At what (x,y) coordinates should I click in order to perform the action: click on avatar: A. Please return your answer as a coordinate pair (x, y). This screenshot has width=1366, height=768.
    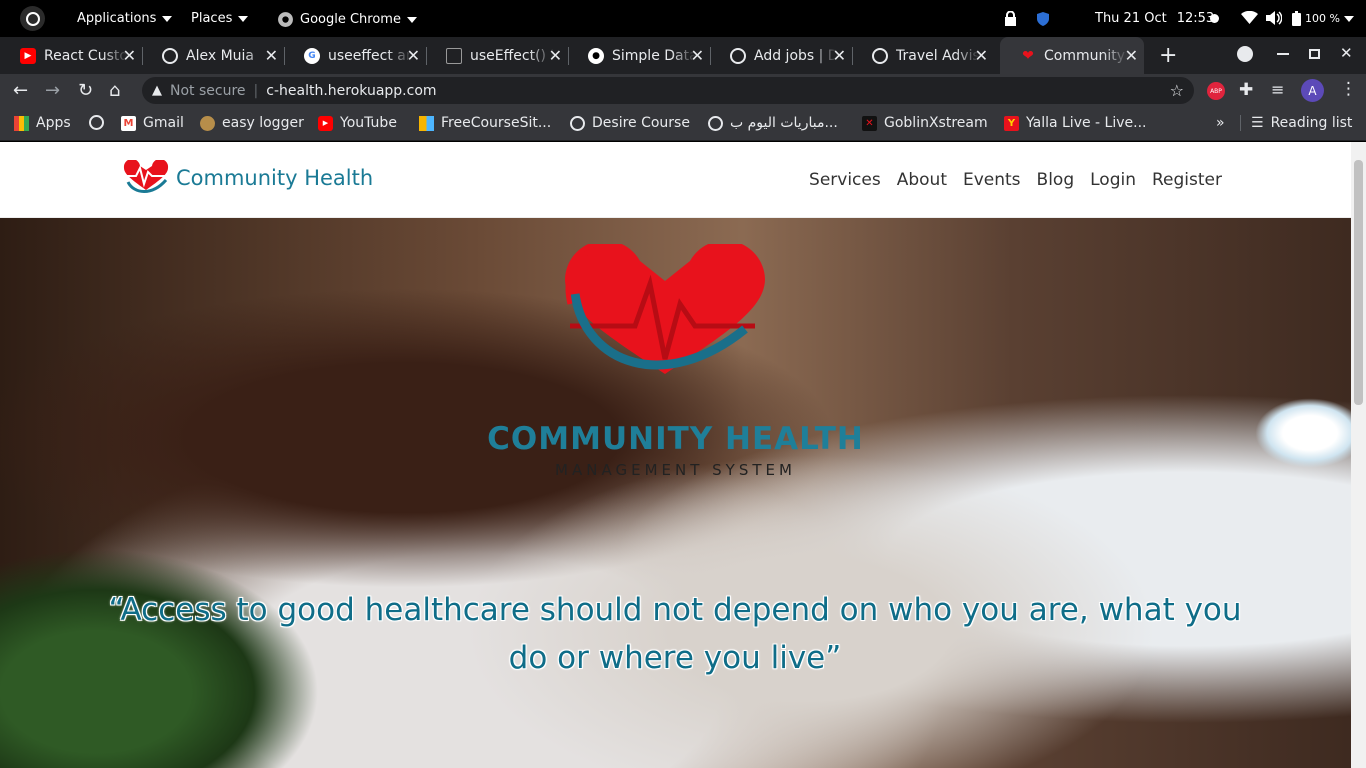
    Looking at the image, I should click on (1312, 90).